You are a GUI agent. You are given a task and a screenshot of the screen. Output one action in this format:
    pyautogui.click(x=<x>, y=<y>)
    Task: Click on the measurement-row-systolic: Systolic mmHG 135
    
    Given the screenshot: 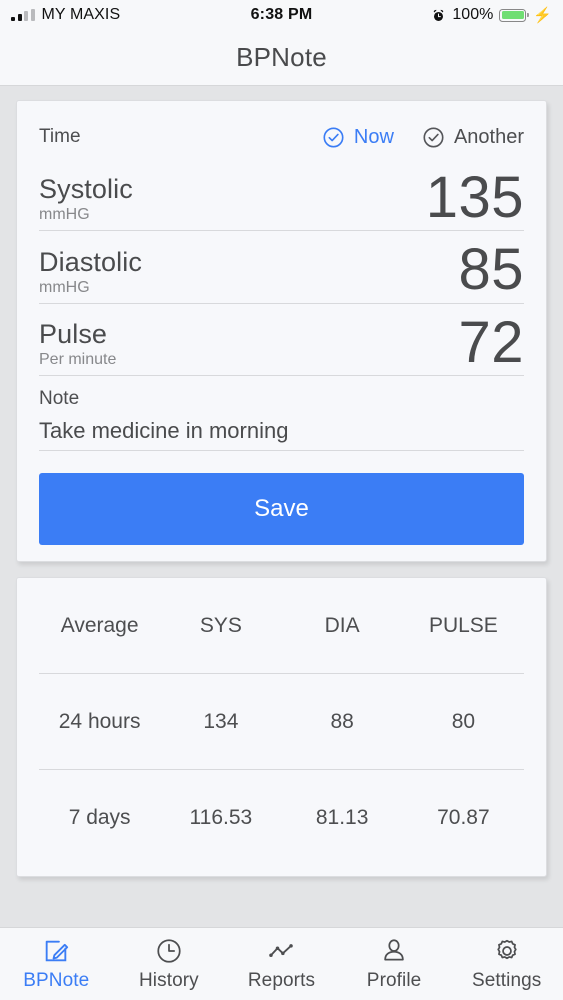 What is the action you would take?
    pyautogui.click(x=281, y=195)
    